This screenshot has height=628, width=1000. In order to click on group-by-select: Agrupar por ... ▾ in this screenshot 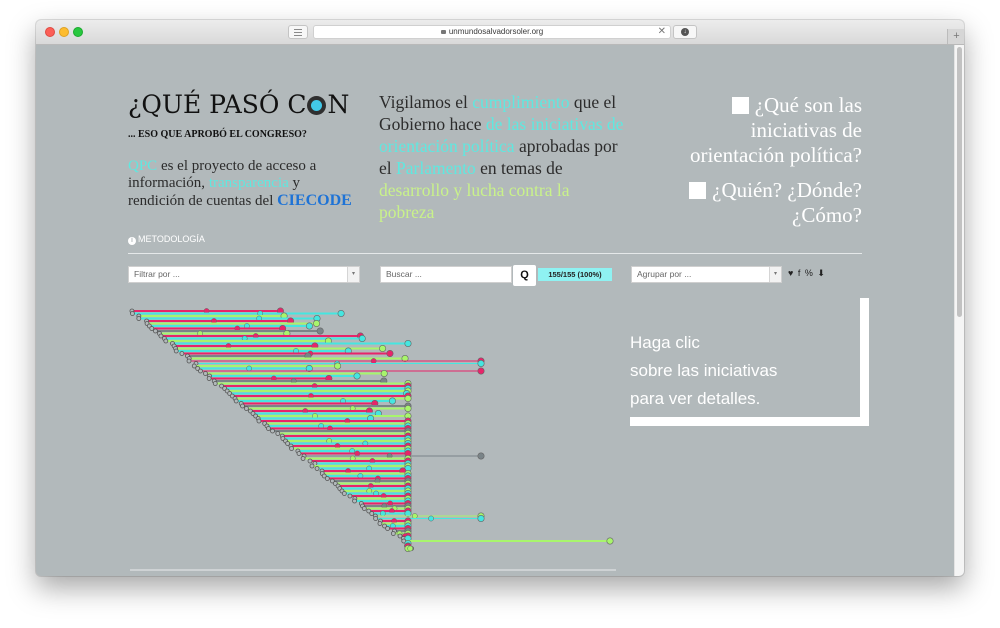, I will do `click(706, 274)`.